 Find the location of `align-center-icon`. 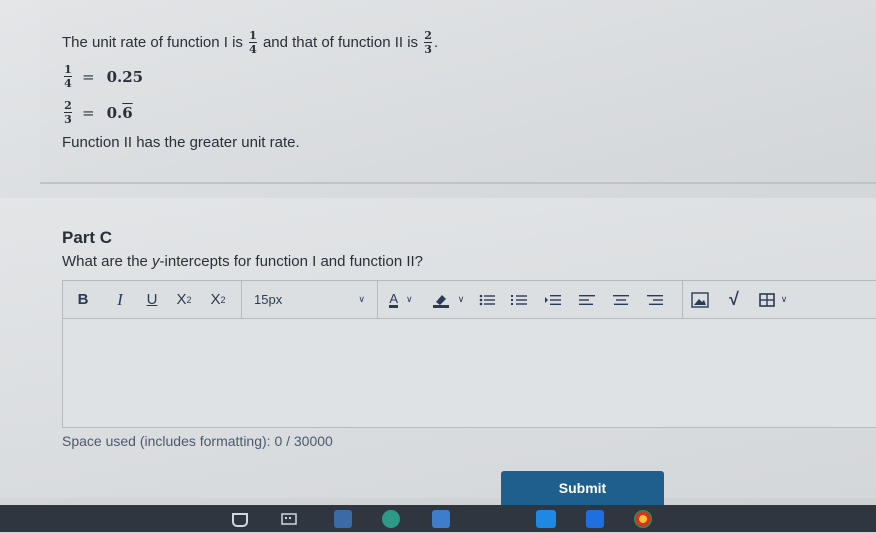

align-center-icon is located at coordinates (621, 299).